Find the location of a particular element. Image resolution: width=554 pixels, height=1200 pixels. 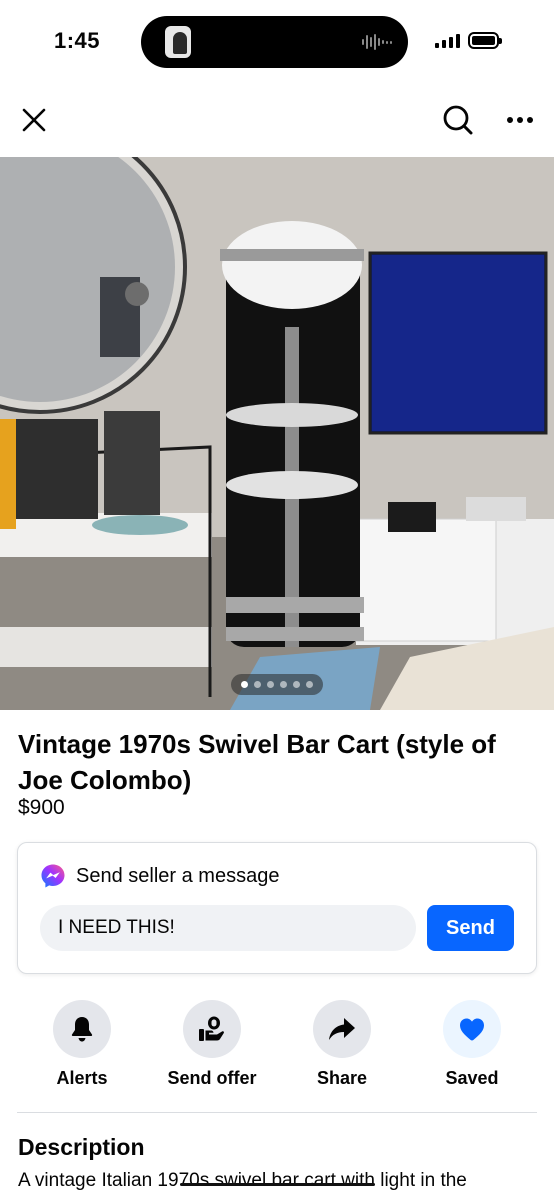

close-button is located at coordinates (34, 120).